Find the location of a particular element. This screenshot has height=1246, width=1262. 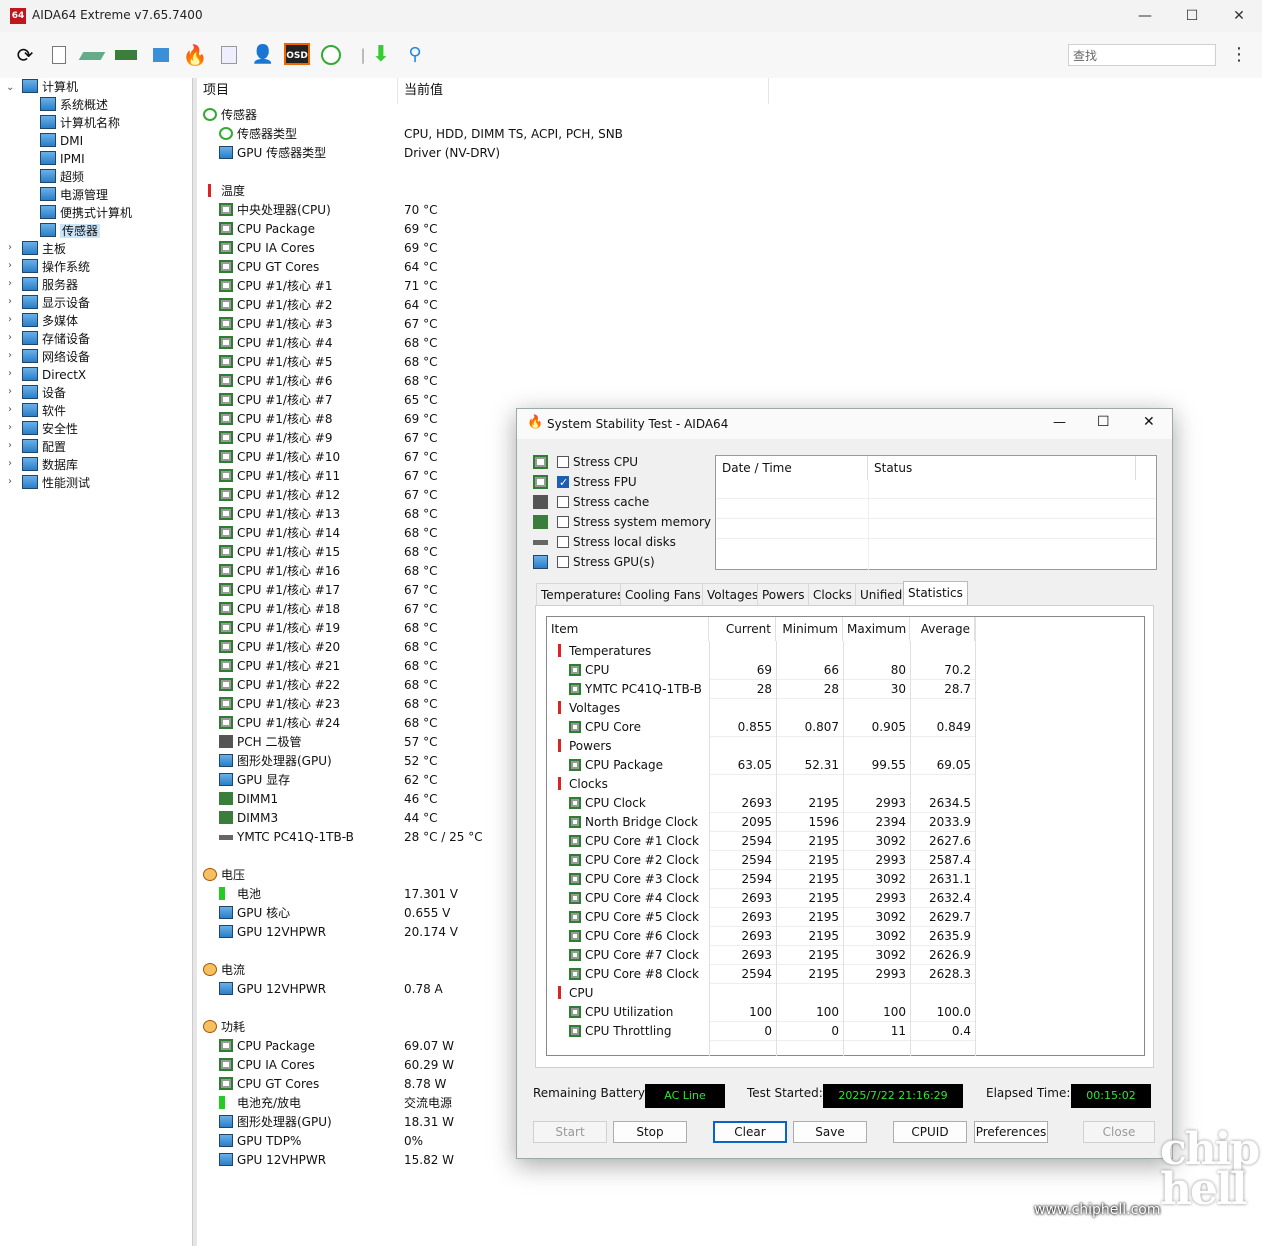

tree-section: 存储设备 is located at coordinates (56, 339).